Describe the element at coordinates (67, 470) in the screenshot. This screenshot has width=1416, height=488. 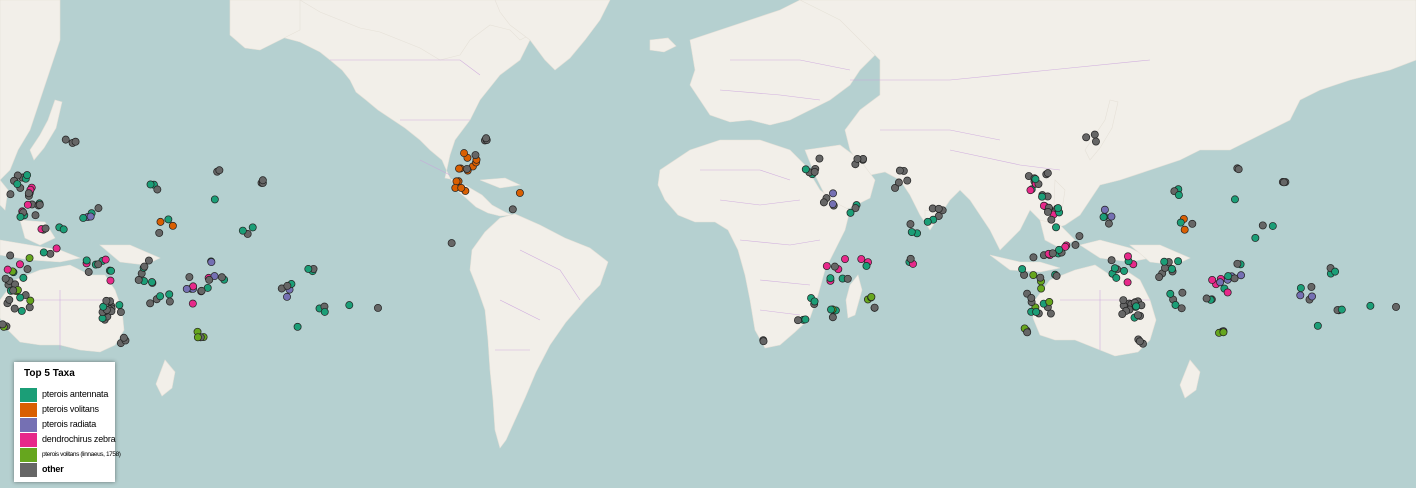
I see `legend-item-other: other` at that location.